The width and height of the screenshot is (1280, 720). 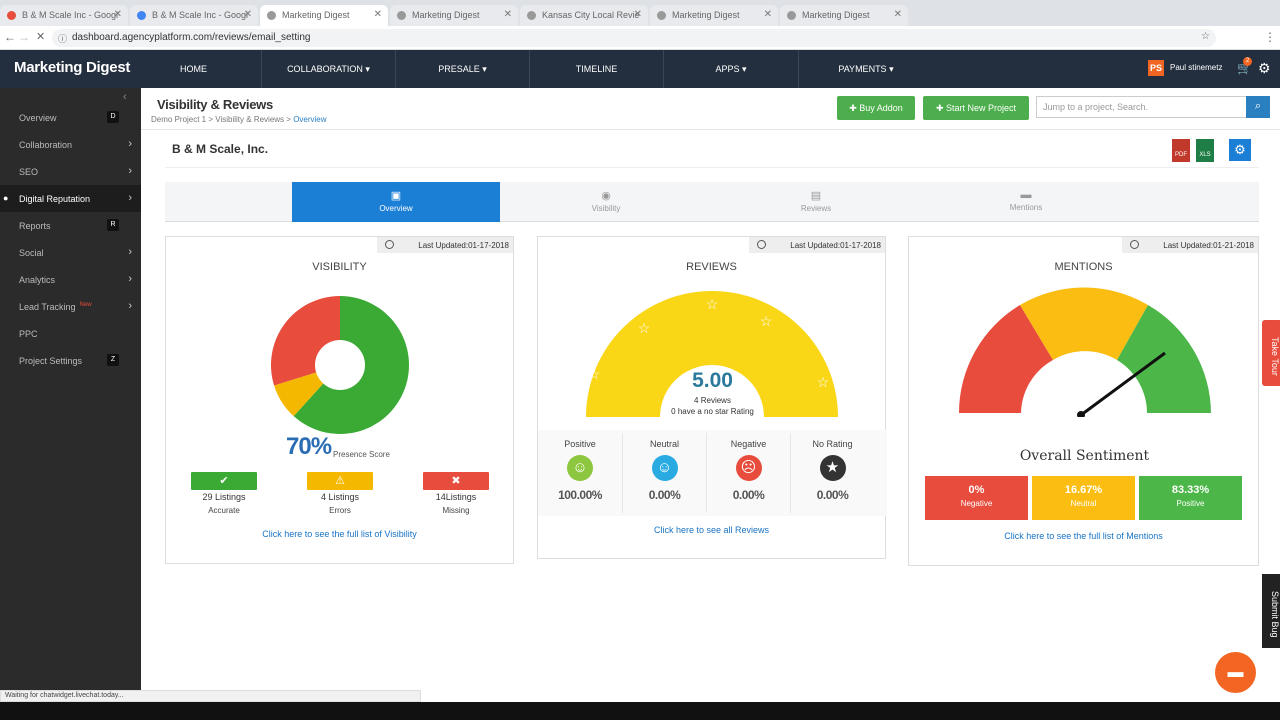 I want to click on start-new-project-button: ✚ Start New Project, so click(x=976, y=108).